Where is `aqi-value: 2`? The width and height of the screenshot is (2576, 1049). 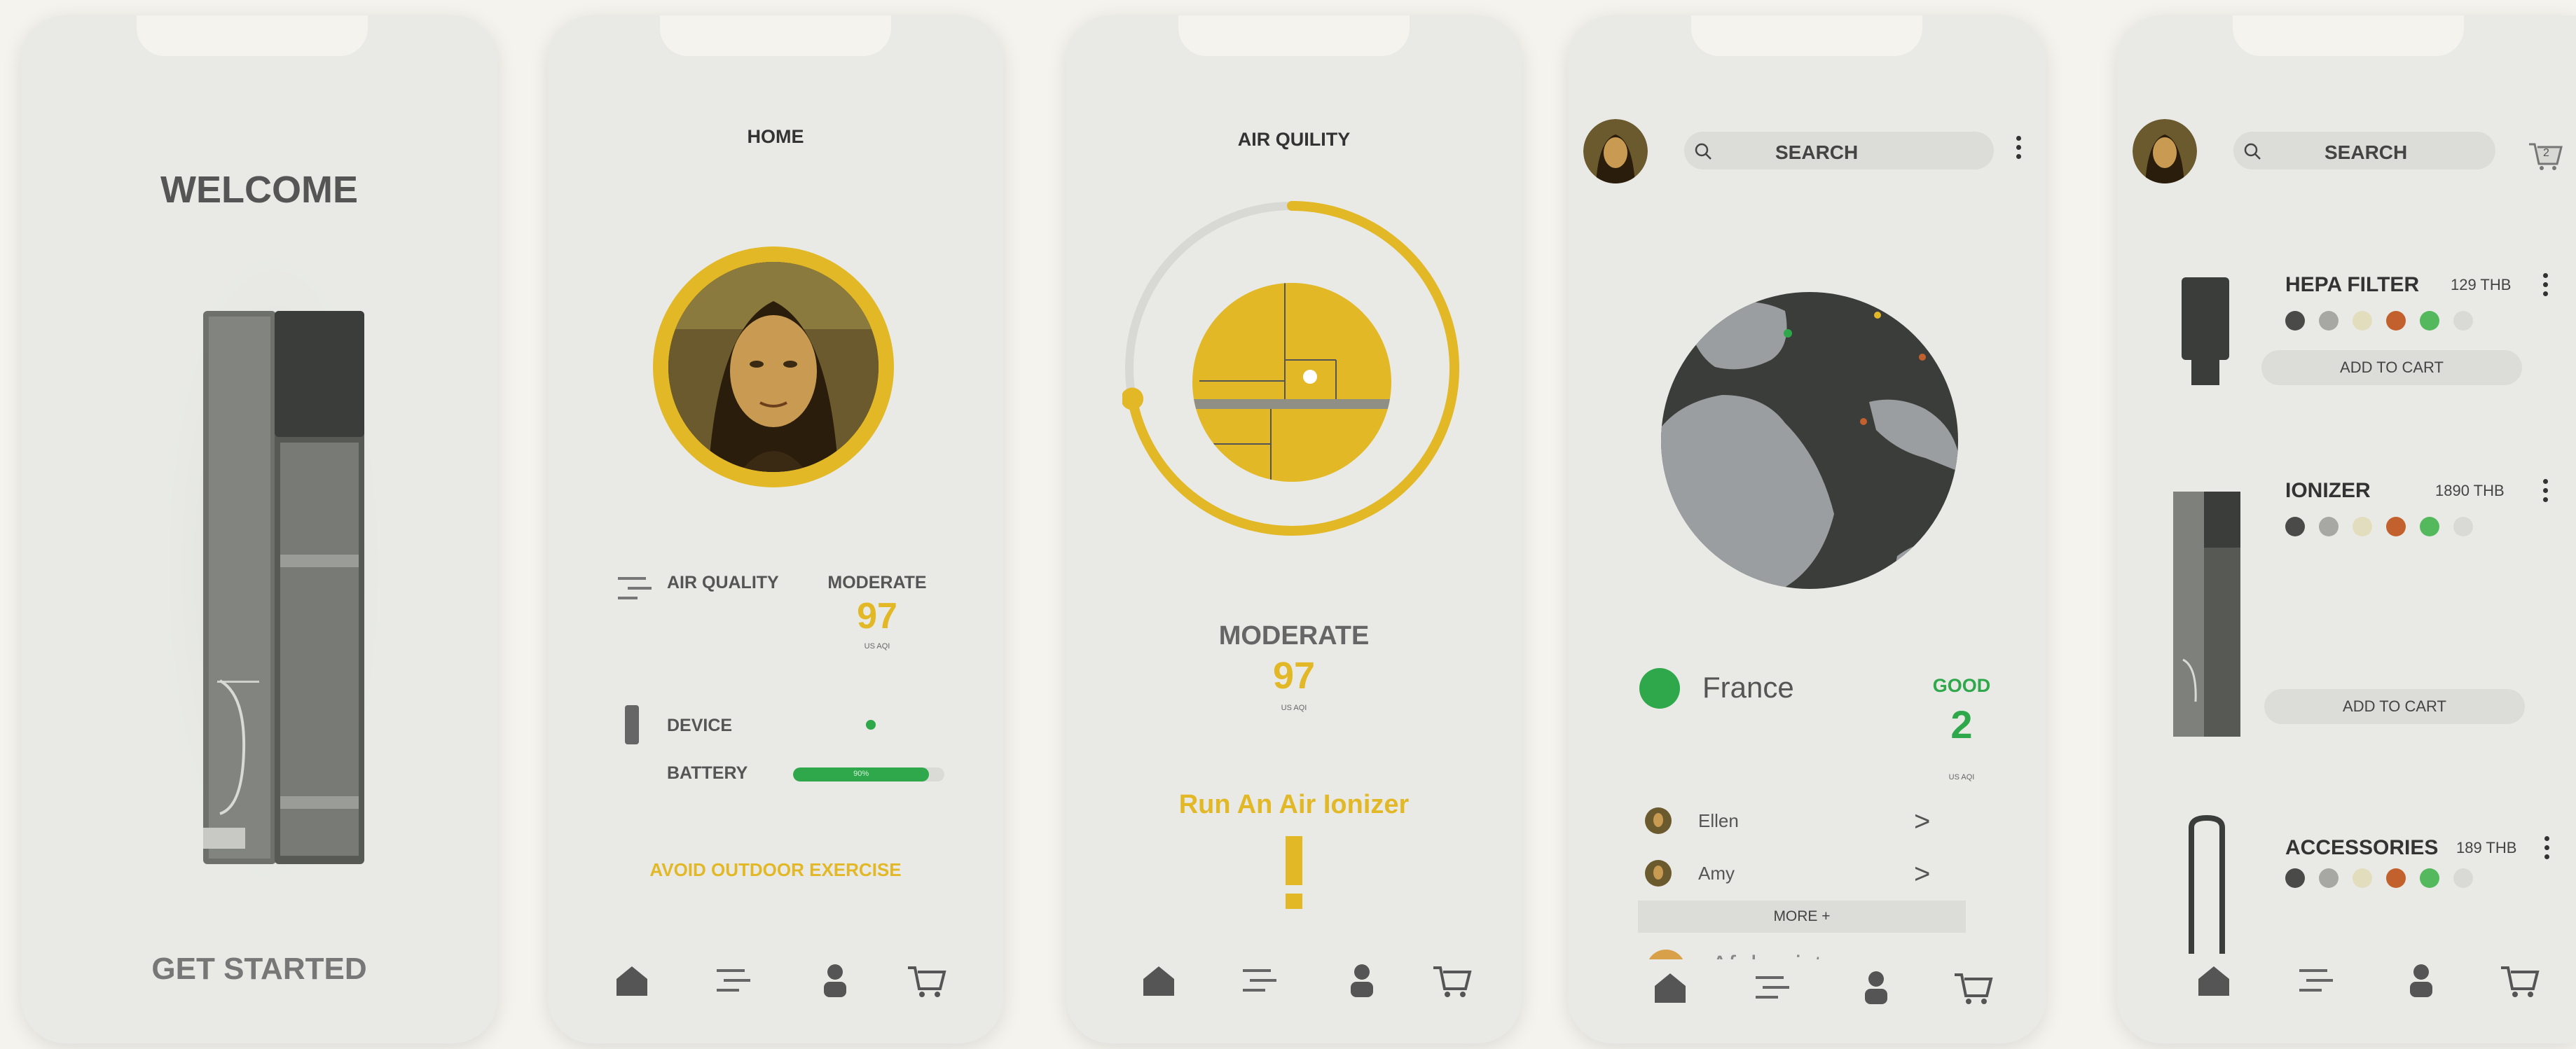 aqi-value: 2 is located at coordinates (1961, 724).